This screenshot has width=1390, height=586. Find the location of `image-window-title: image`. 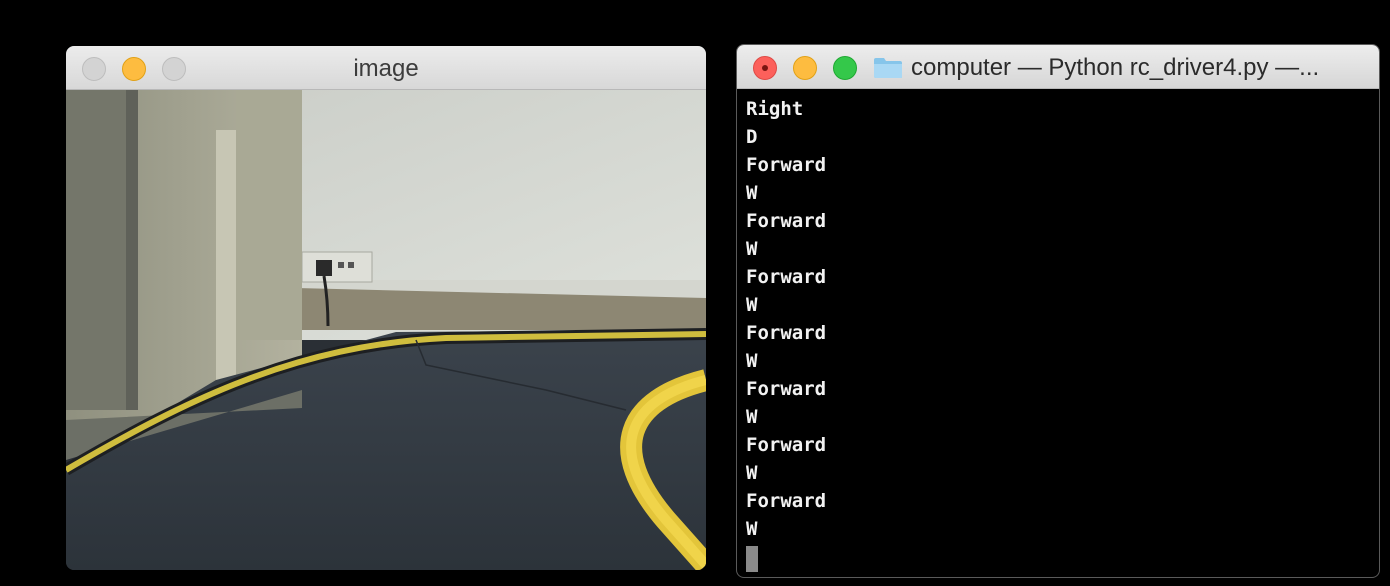

image-window-title: image is located at coordinates (386, 68).